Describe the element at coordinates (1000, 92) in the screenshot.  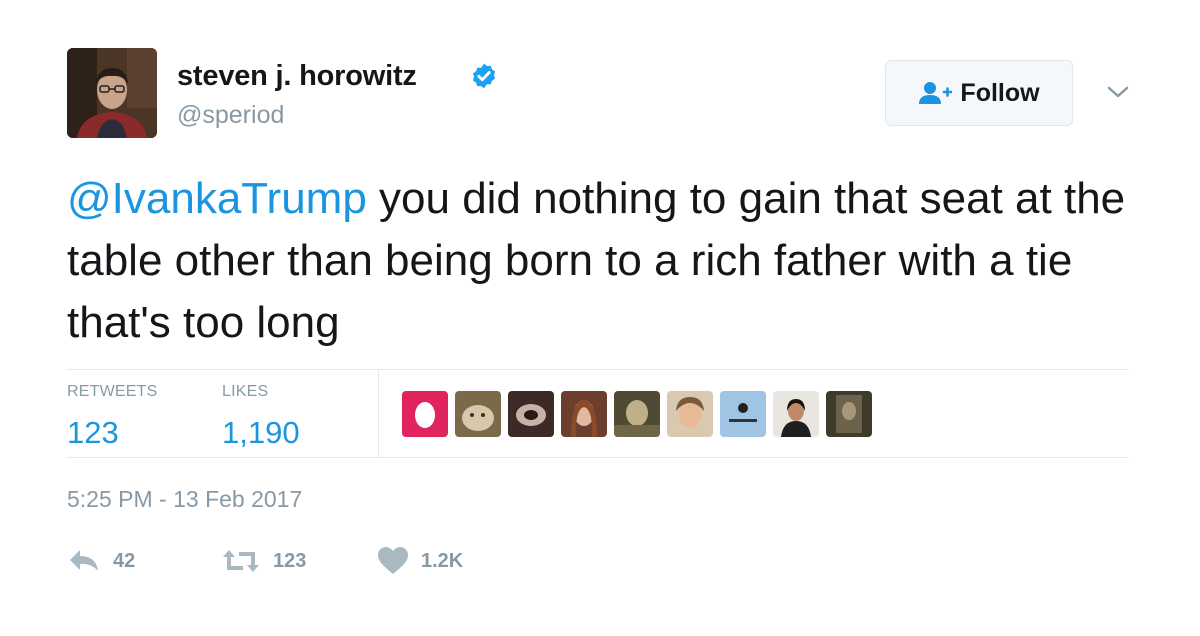
I see `follow-button-label: Follow` at that location.